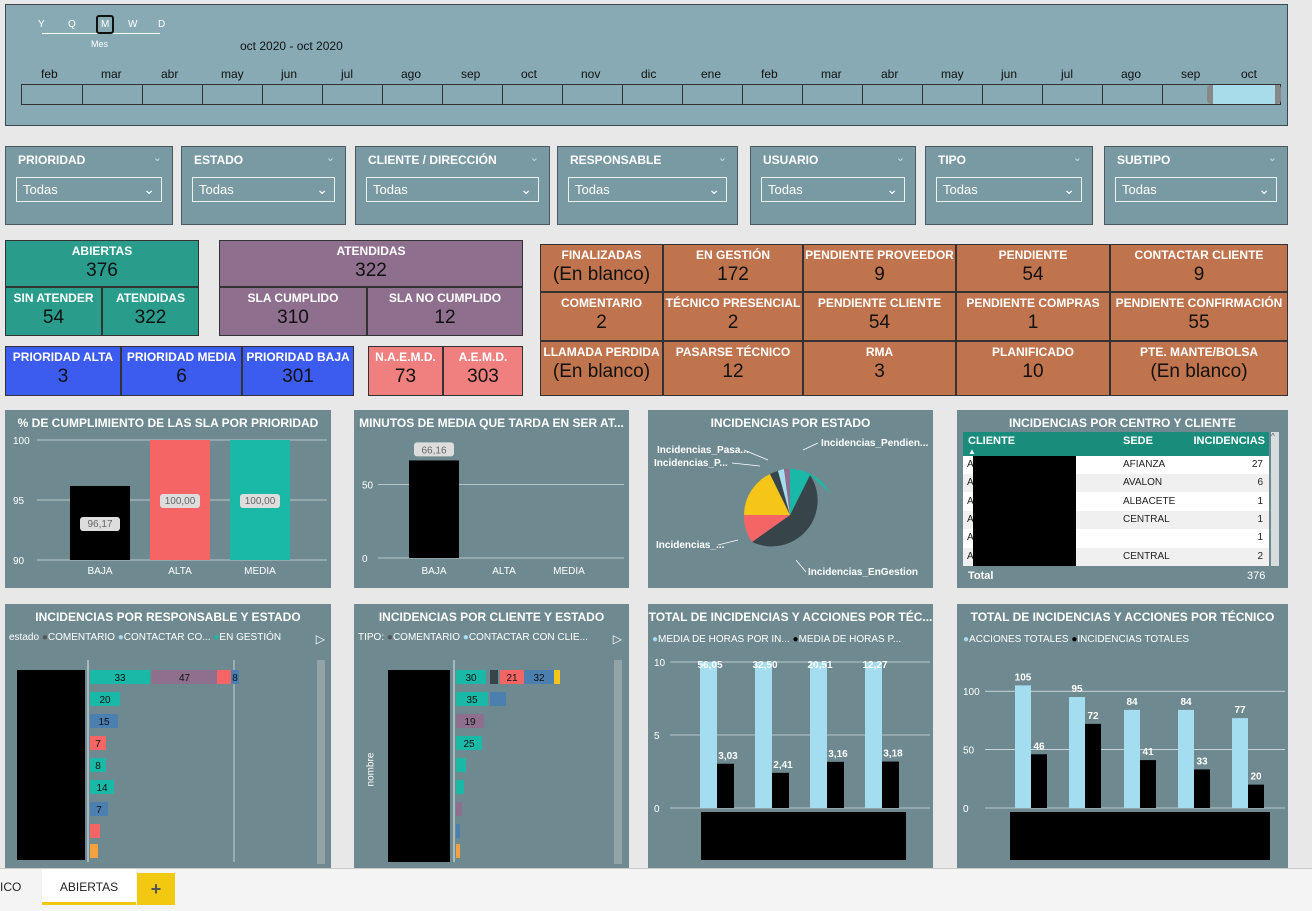 This screenshot has width=1312, height=911. Describe the element at coordinates (156, 889) in the screenshot. I see `add-page-button: +` at that location.